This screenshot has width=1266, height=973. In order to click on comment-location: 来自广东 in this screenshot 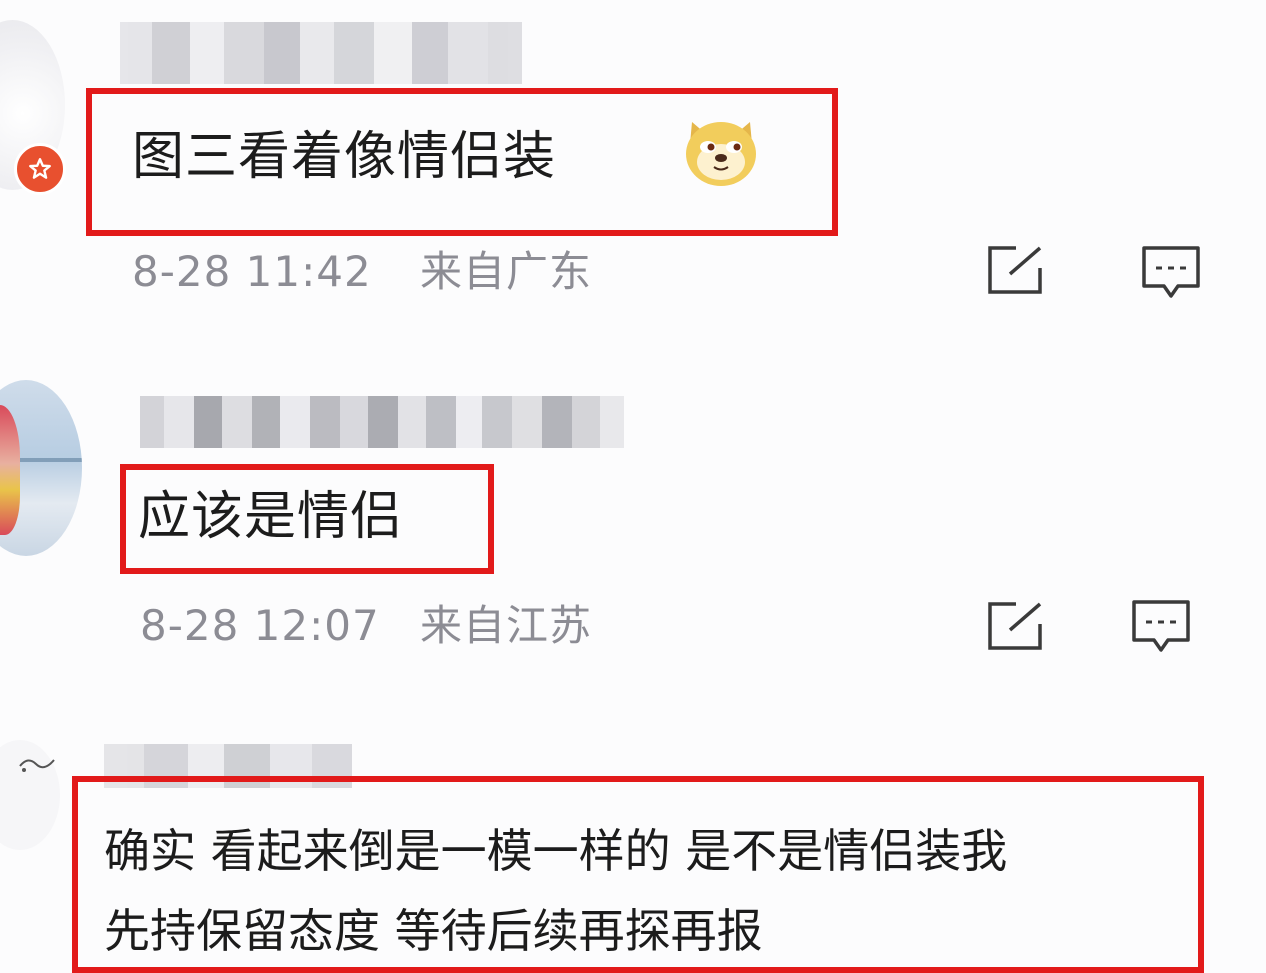, I will do `click(506, 271)`.